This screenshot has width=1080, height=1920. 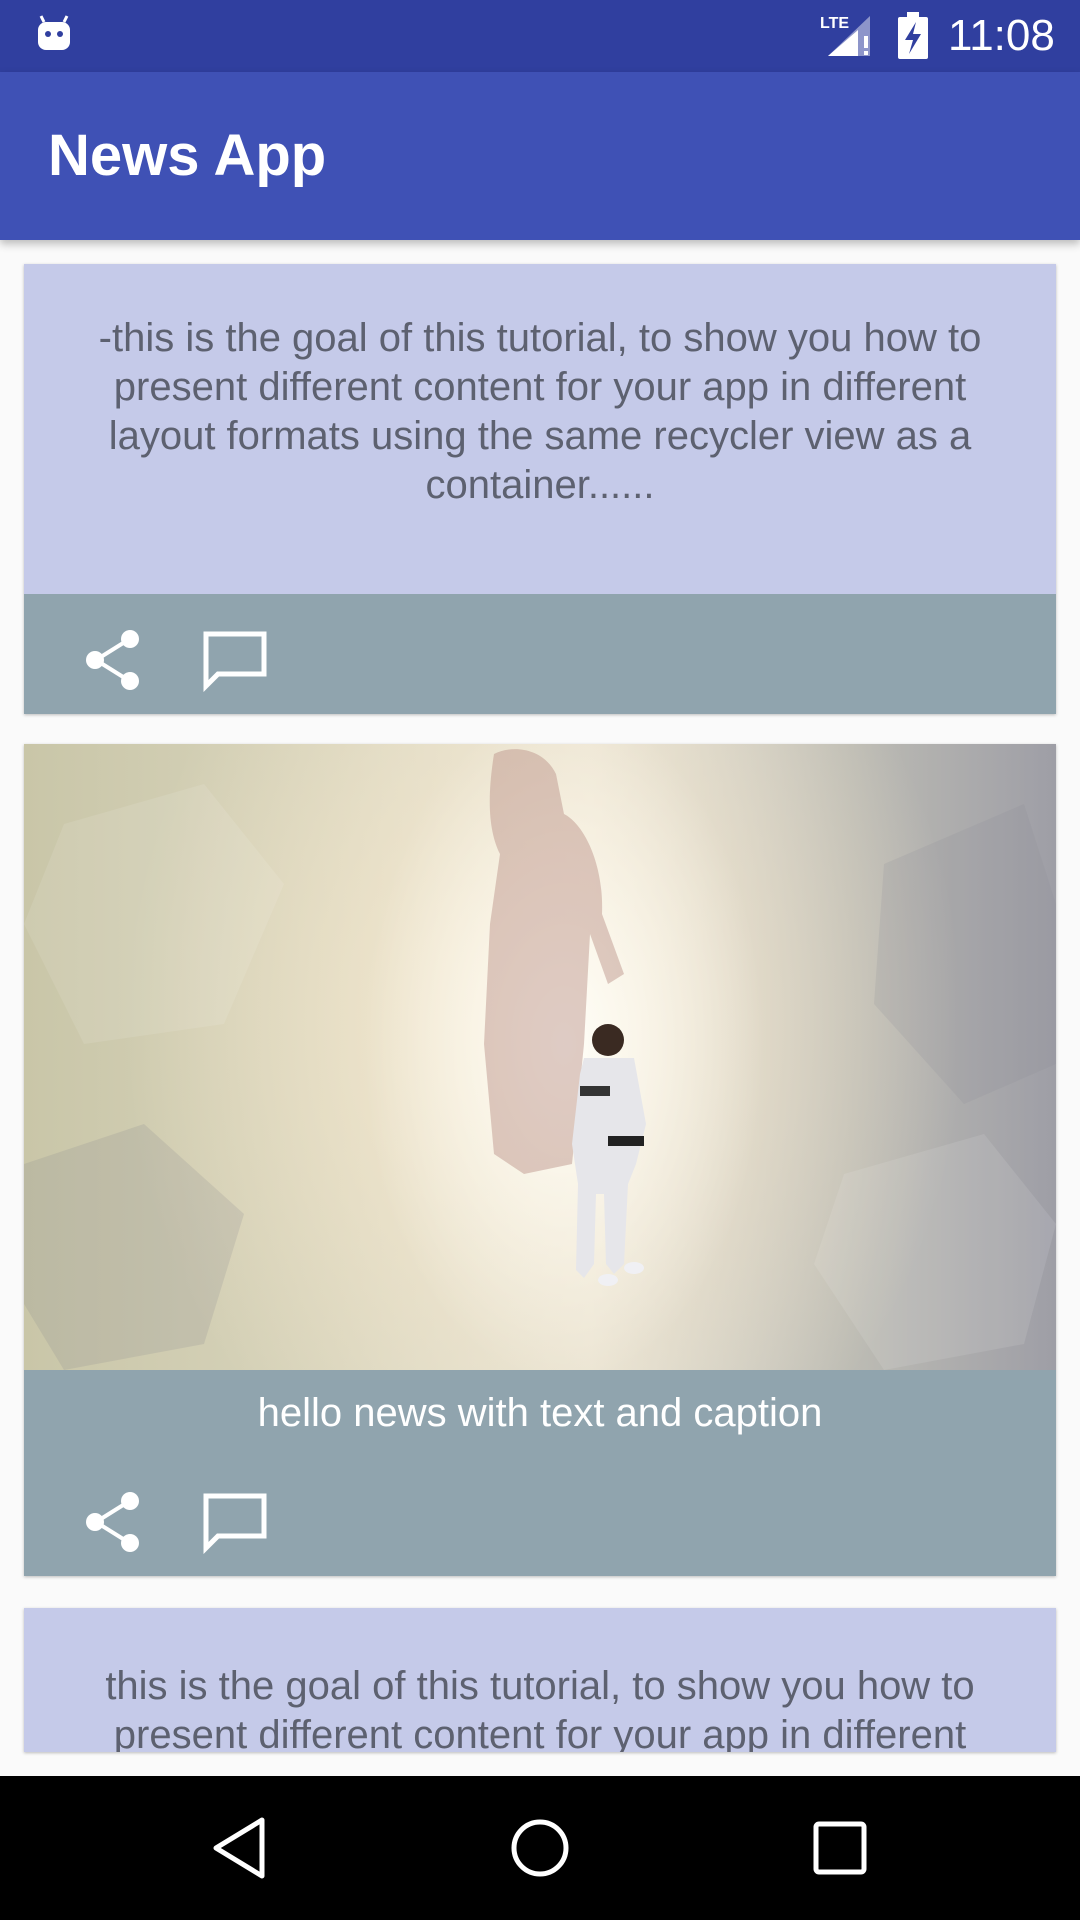 What do you see at coordinates (834, 23) in the screenshot?
I see `svg-text: LTE` at bounding box center [834, 23].